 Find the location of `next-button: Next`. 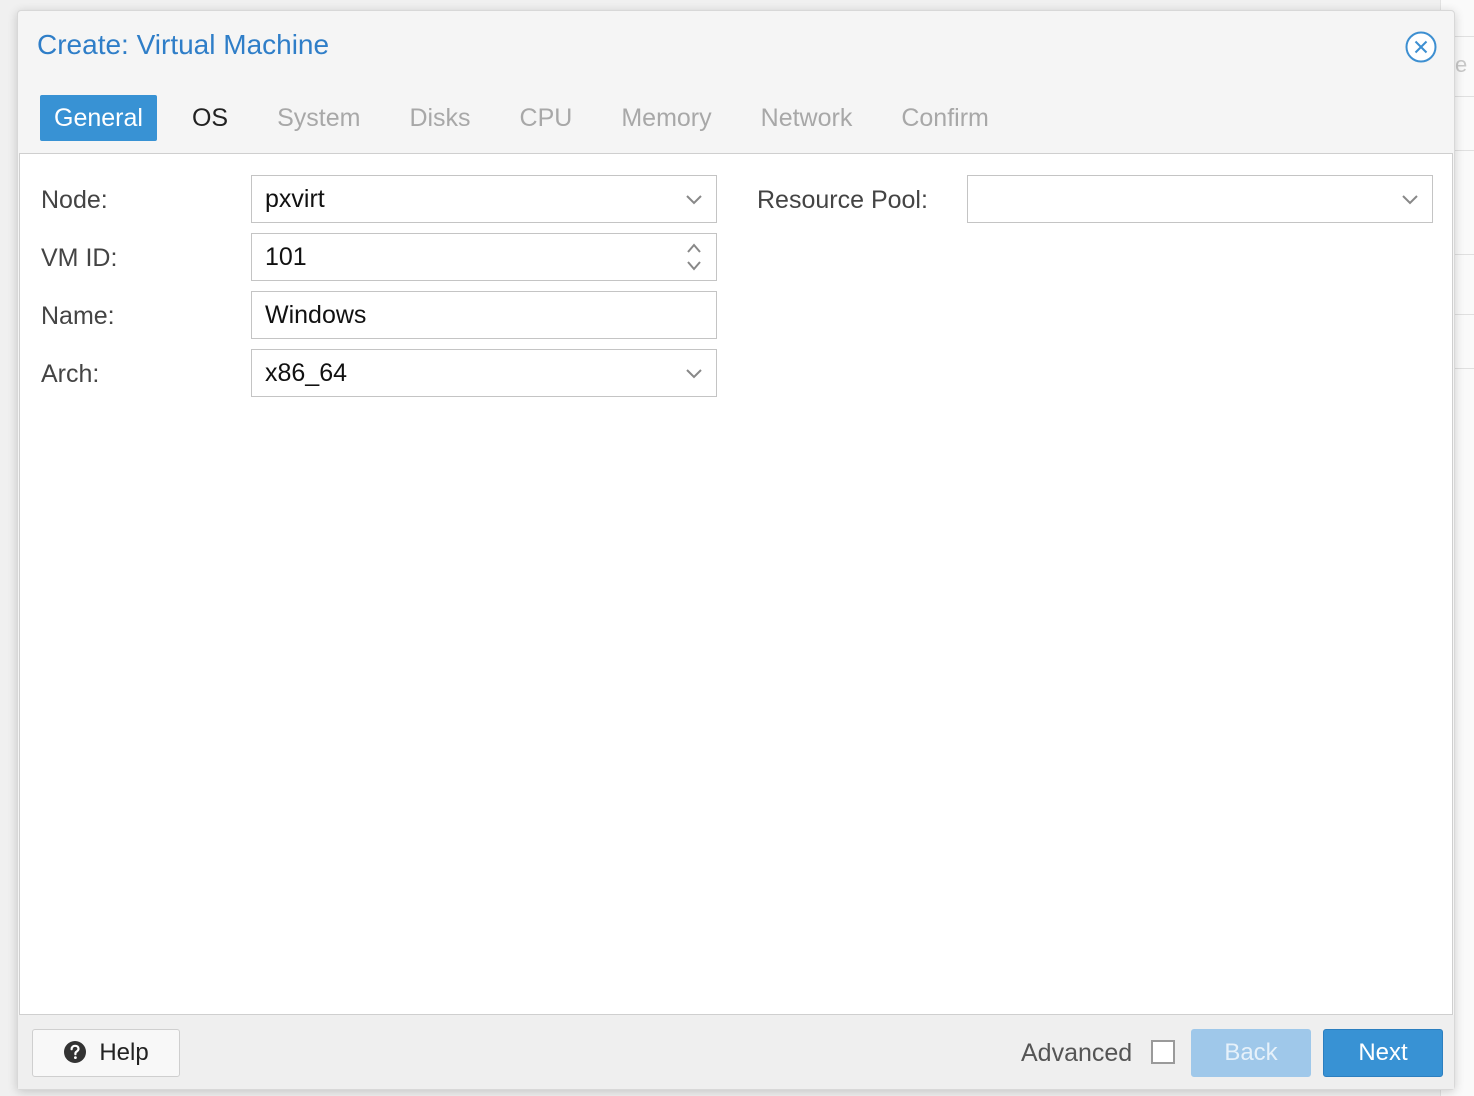

next-button: Next is located at coordinates (1383, 1053).